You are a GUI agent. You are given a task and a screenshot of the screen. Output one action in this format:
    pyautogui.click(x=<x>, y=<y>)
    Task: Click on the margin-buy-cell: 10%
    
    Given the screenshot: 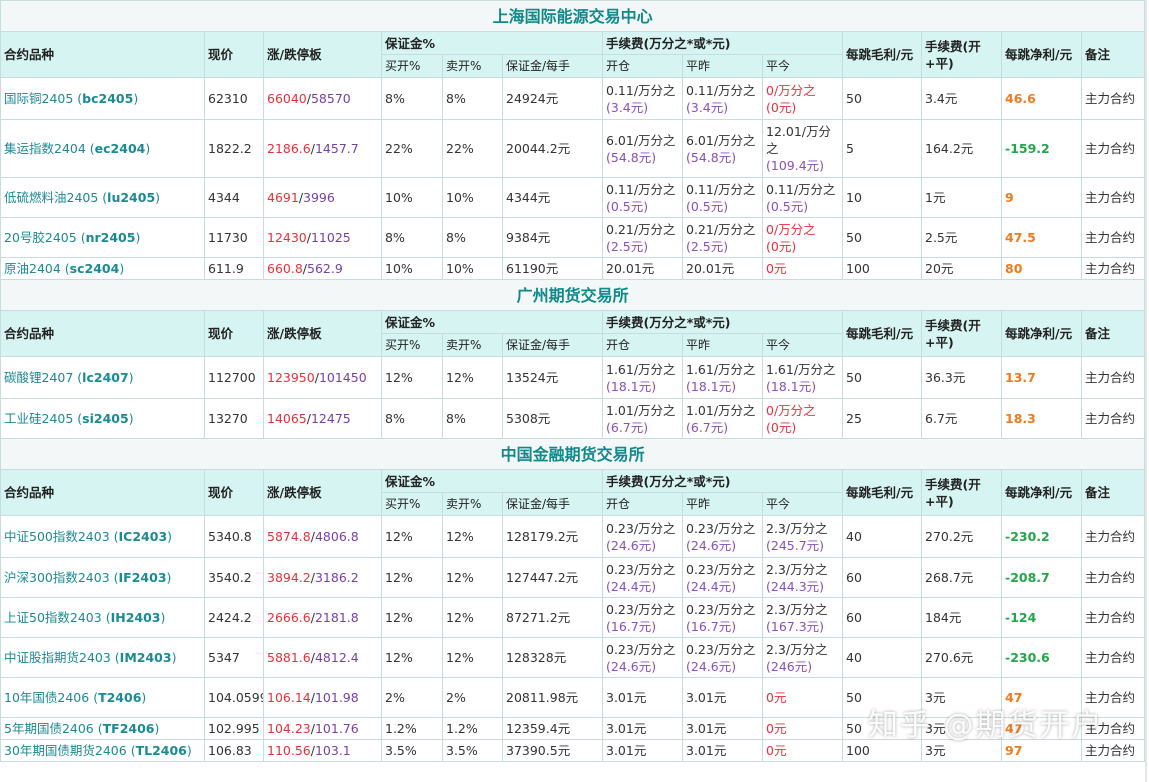 What is the action you would take?
    pyautogui.click(x=412, y=197)
    